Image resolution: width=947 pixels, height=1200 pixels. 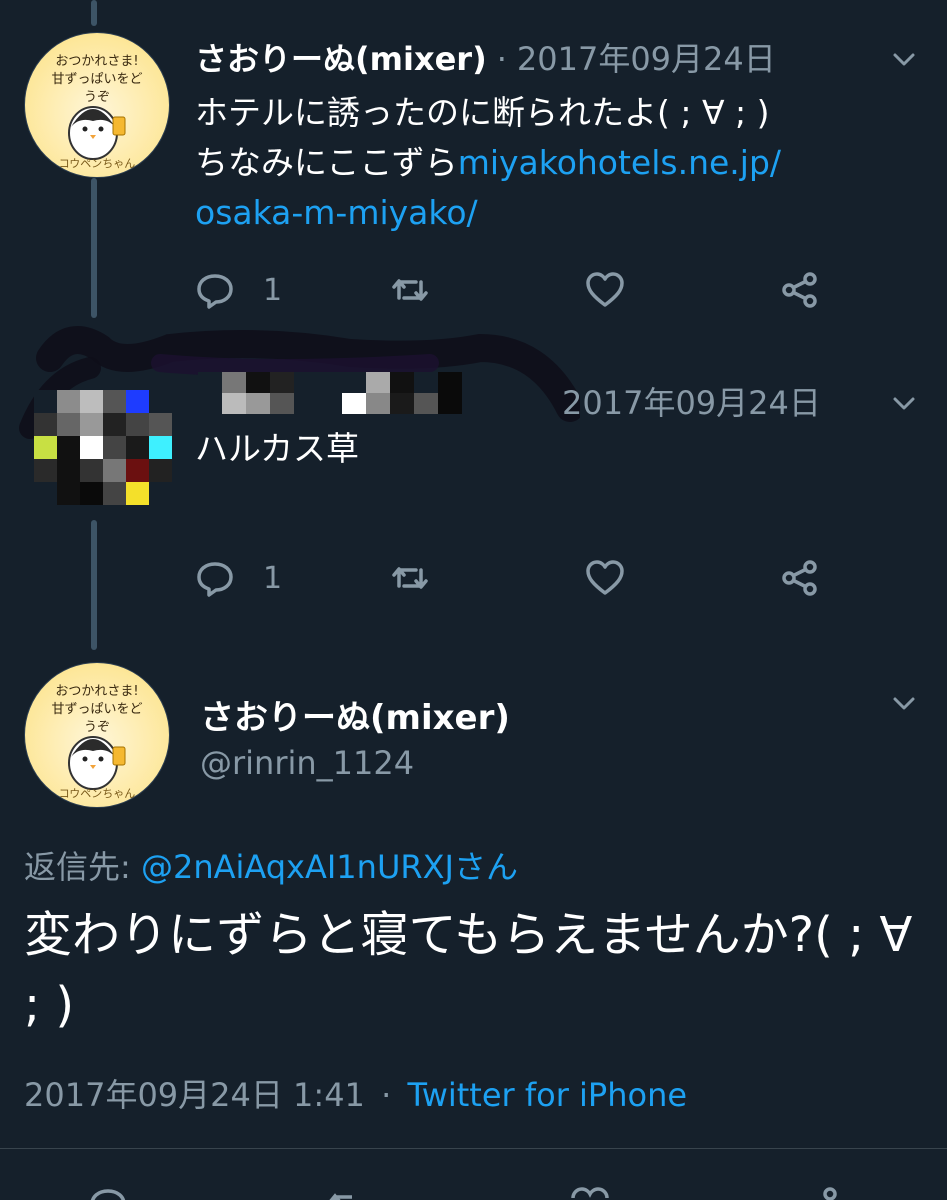 I want to click on reply-context: 返信先: @2nAiAqxAI1nURXJさん, so click(x=271, y=865).